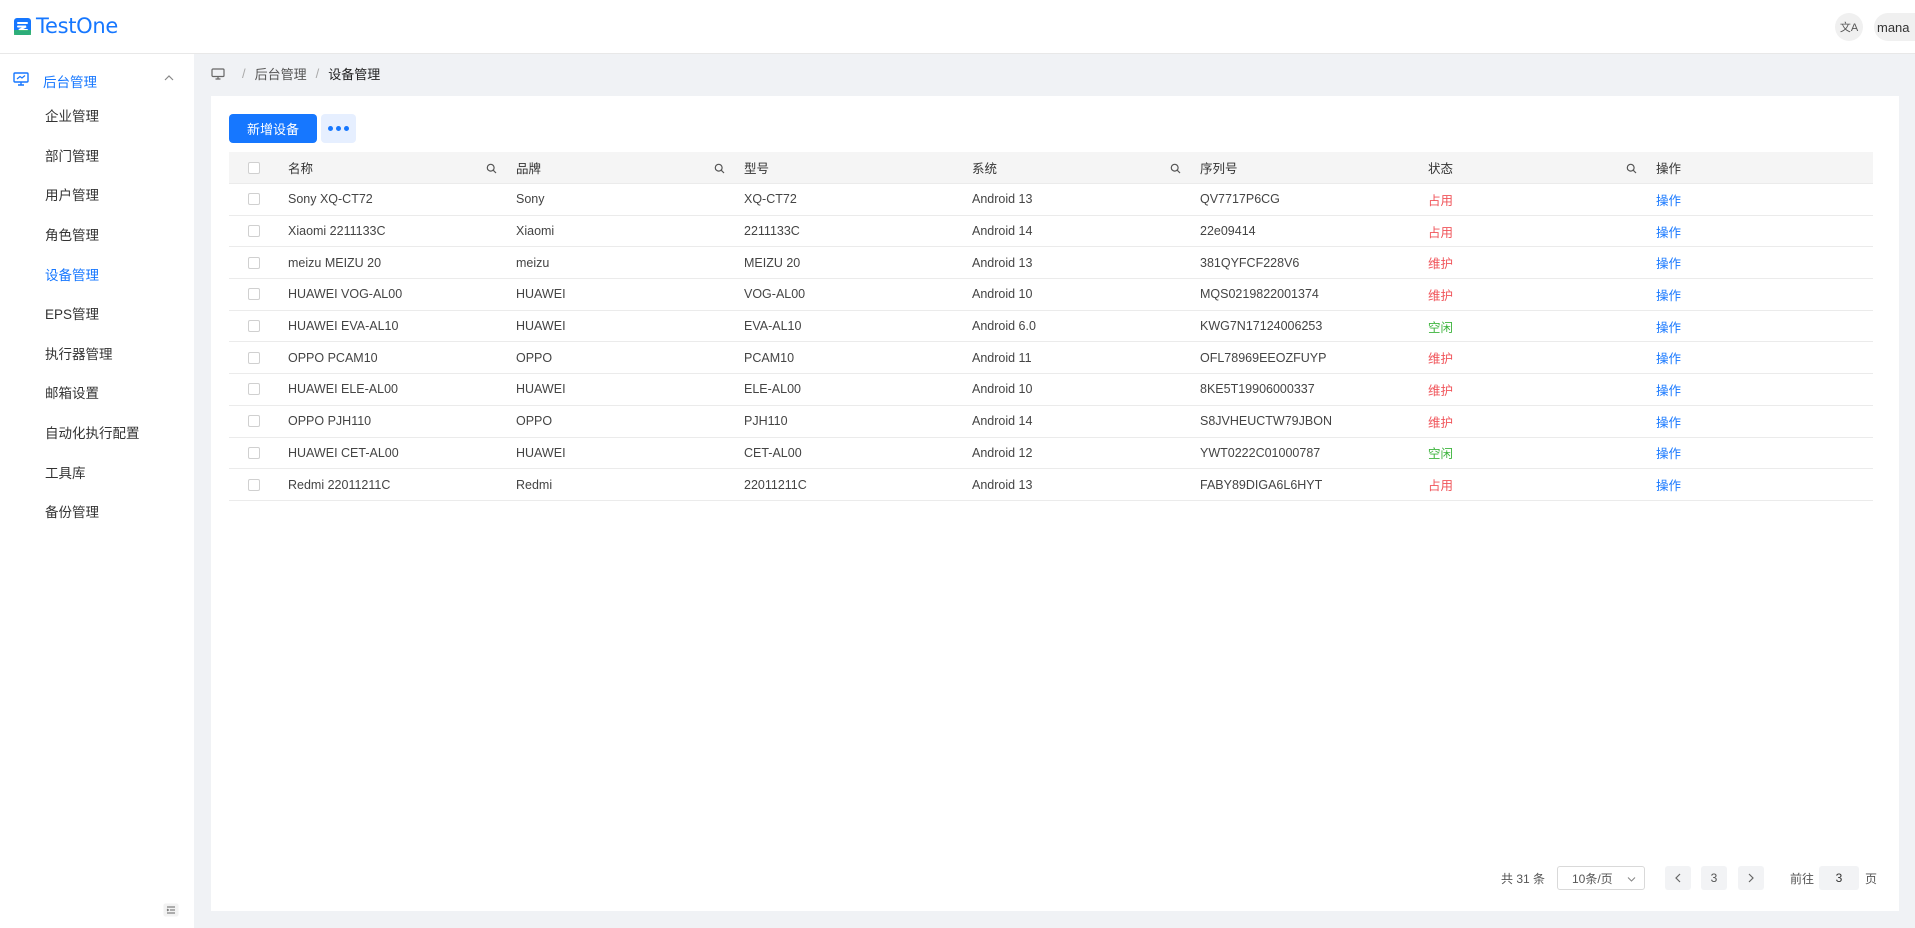 This screenshot has width=1915, height=928. Describe the element at coordinates (534, 484) in the screenshot. I see `cell-brand: Redmi` at that location.